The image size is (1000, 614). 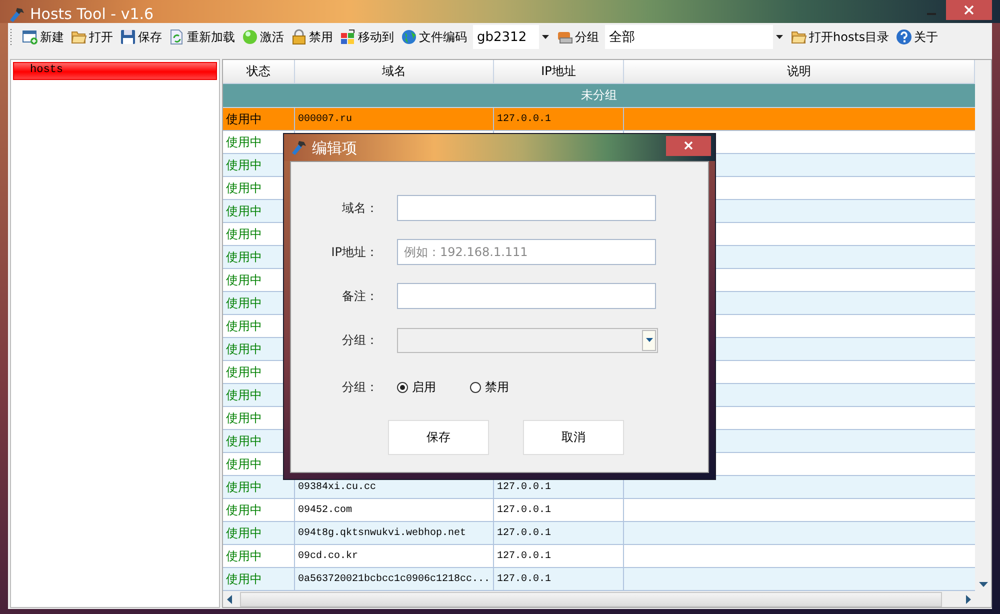 I want to click on toolbar-button: 打开, so click(x=92, y=37).